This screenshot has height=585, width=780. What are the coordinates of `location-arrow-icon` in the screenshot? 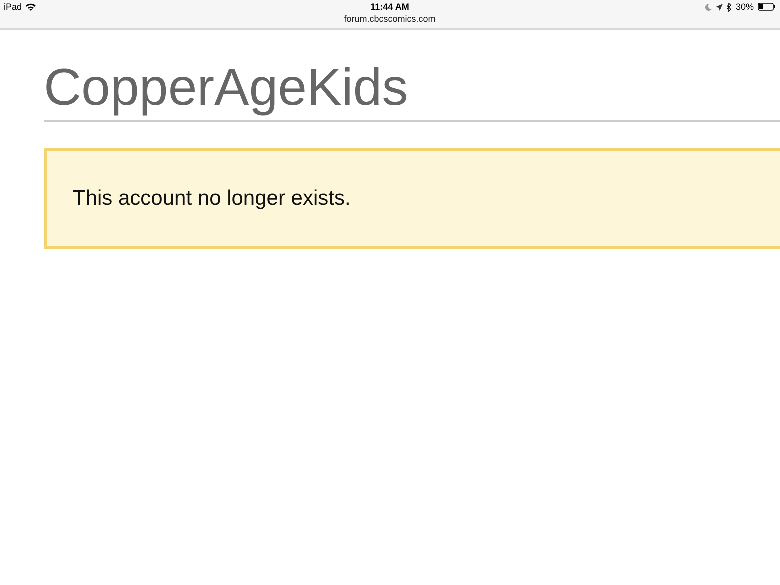 It's located at (719, 7).